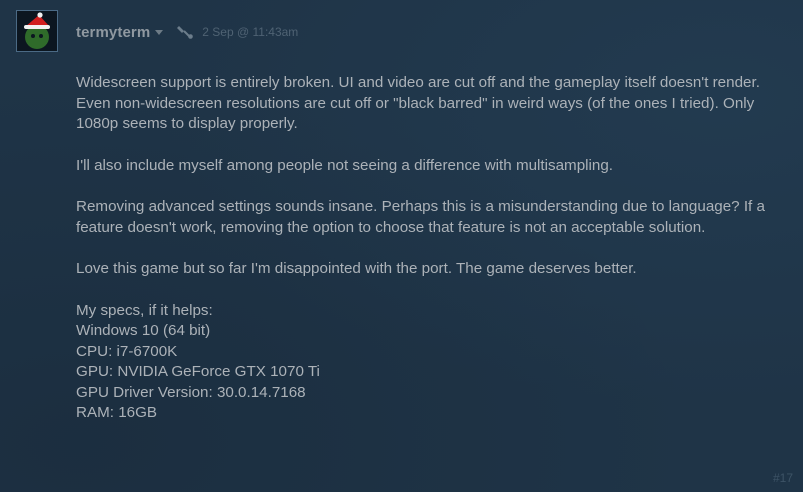  What do you see at coordinates (117, 412) in the screenshot?
I see `specs-line: RAM: 16GB` at bounding box center [117, 412].